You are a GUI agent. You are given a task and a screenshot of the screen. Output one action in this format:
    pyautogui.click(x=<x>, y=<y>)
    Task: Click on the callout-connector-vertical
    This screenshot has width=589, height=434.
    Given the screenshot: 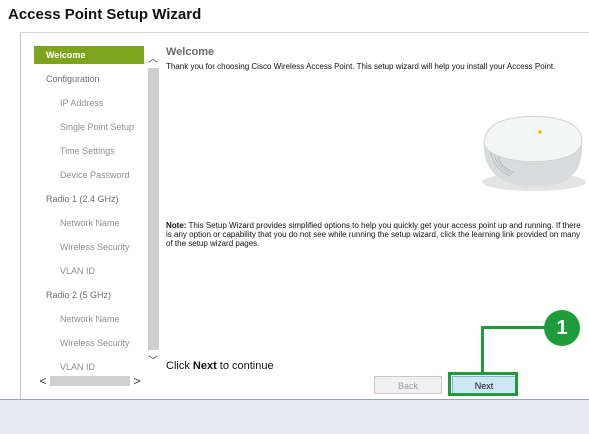 What is the action you would take?
    pyautogui.click(x=482, y=350)
    